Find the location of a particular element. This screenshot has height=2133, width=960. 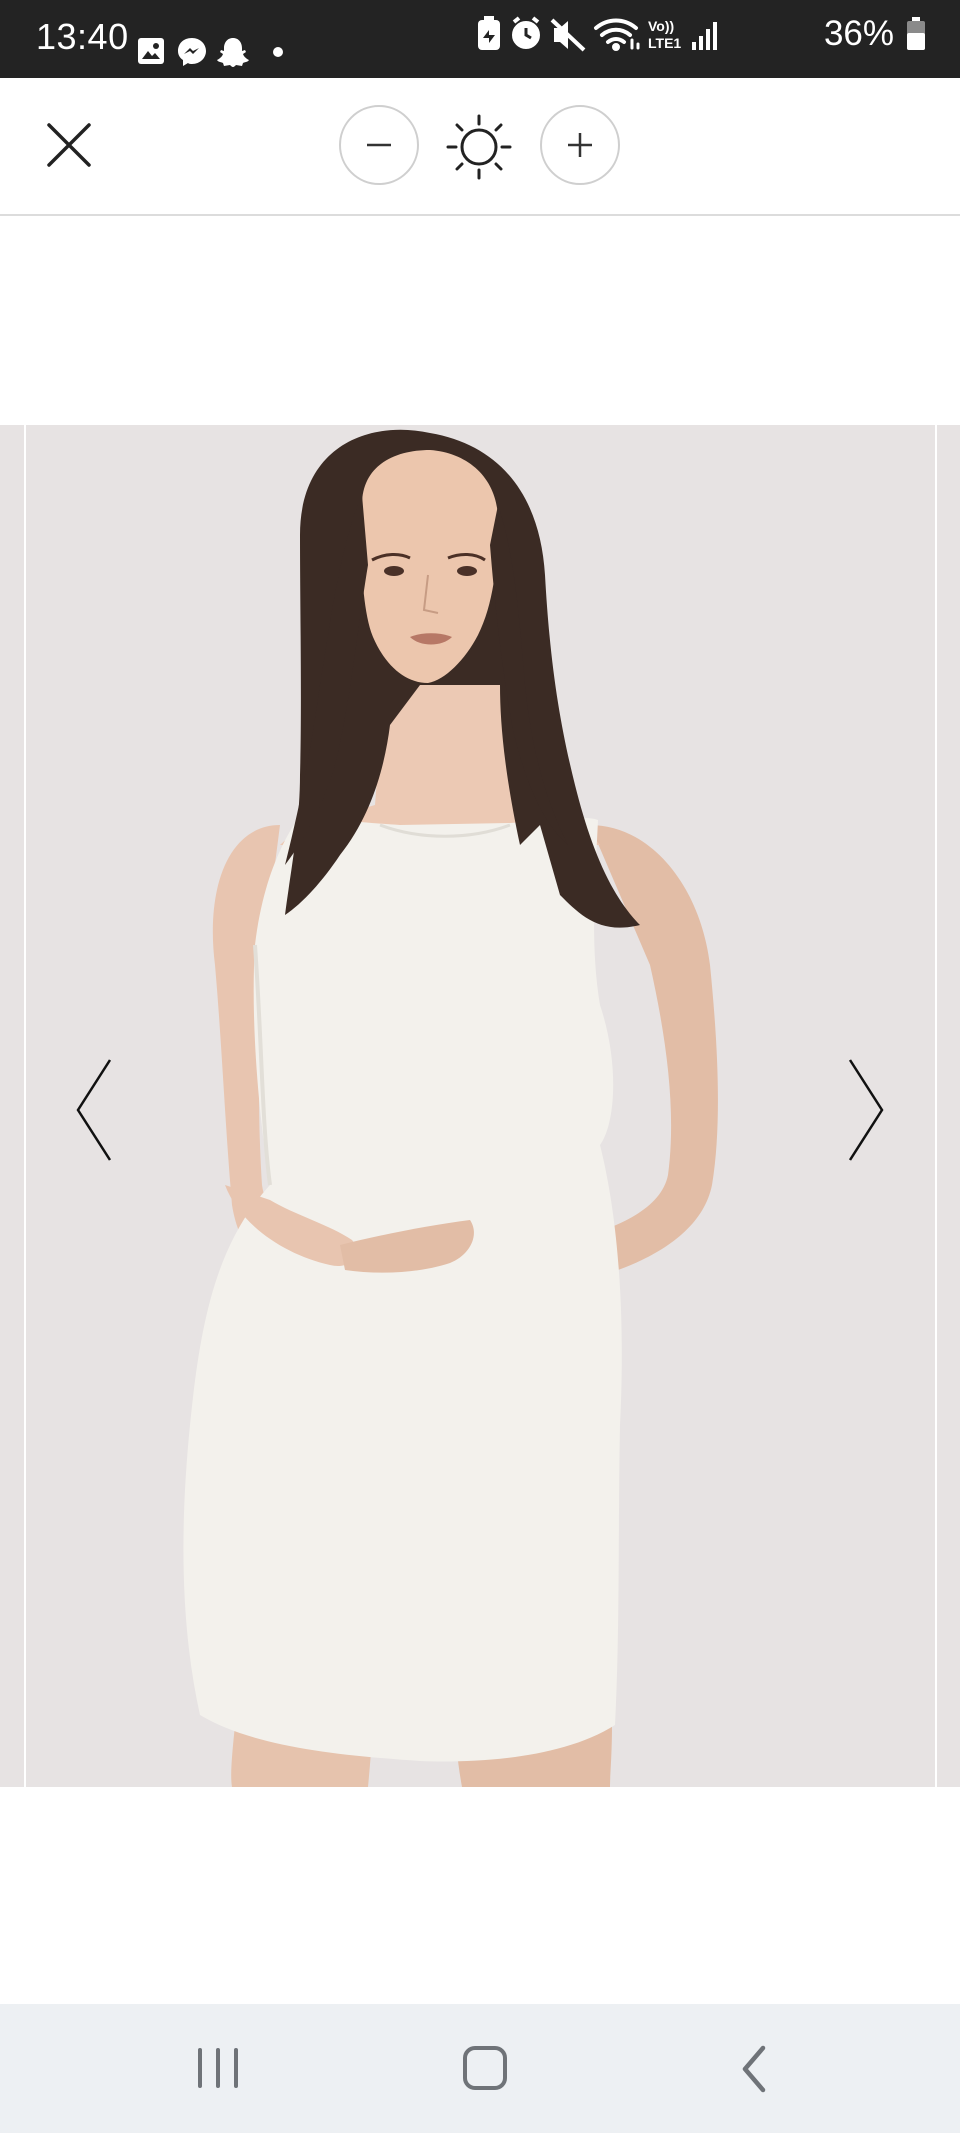

alarm-icon is located at coordinates (525, 32).